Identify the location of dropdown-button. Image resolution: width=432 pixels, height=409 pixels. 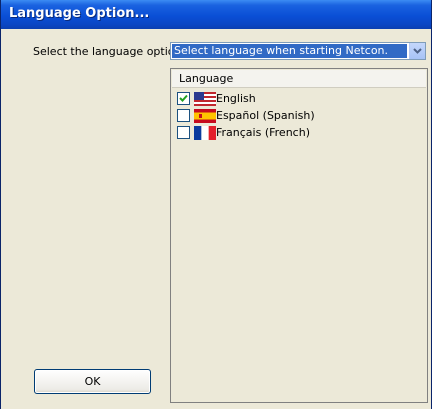
(417, 51).